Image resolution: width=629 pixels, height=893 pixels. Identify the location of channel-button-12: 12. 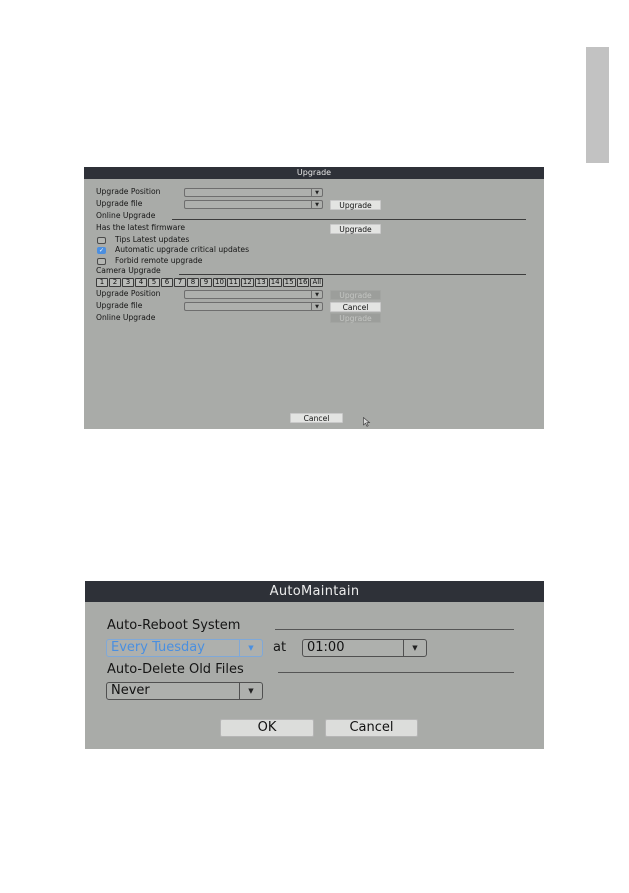
(247, 282).